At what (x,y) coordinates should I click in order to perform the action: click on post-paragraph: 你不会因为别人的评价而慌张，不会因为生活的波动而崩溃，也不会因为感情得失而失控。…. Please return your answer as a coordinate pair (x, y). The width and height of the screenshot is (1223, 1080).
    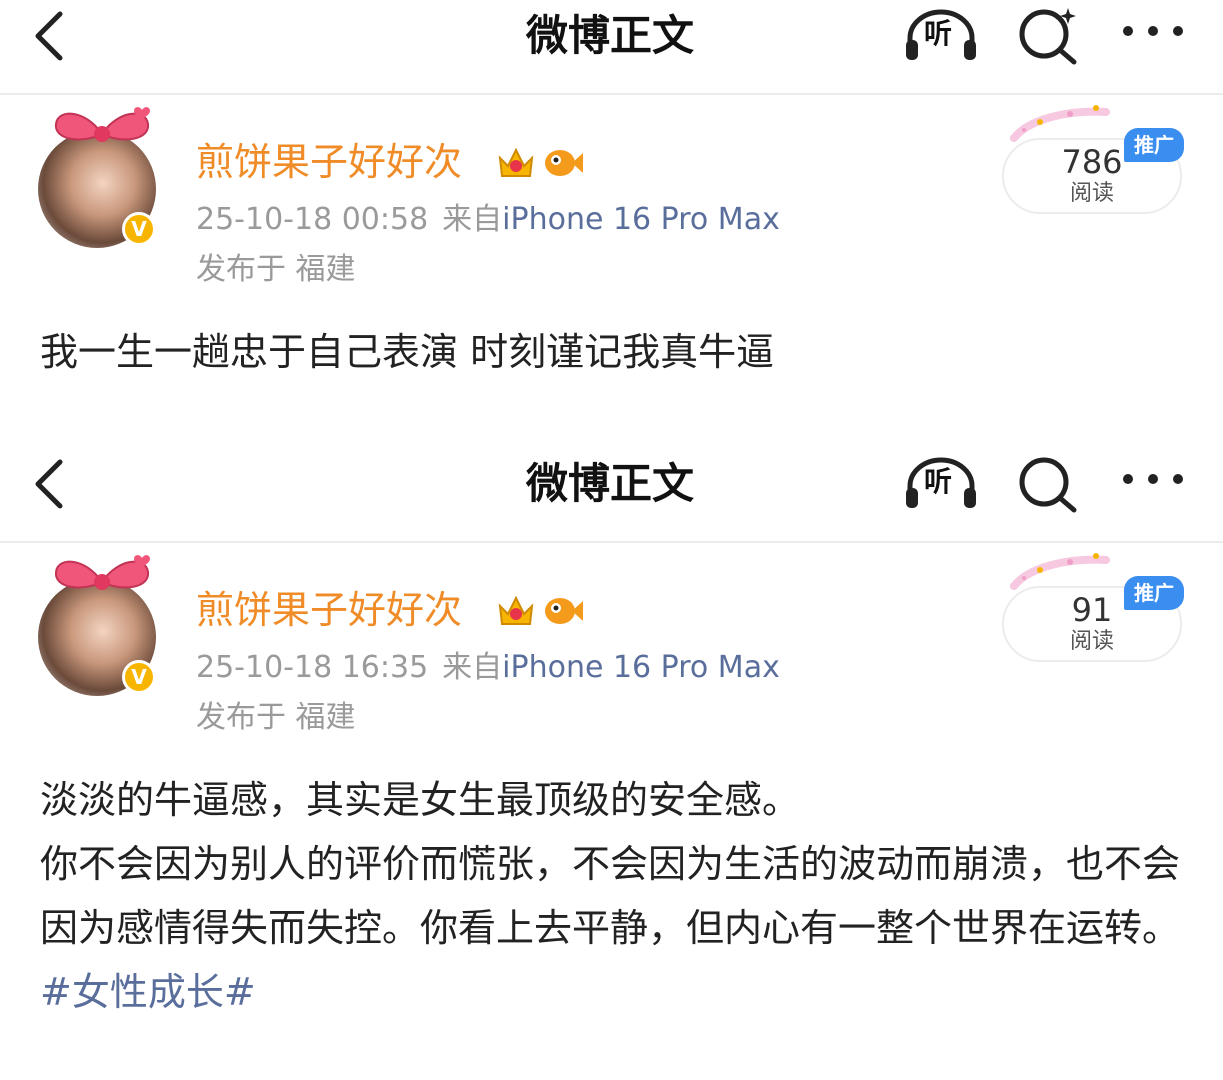
    Looking at the image, I should click on (610, 896).